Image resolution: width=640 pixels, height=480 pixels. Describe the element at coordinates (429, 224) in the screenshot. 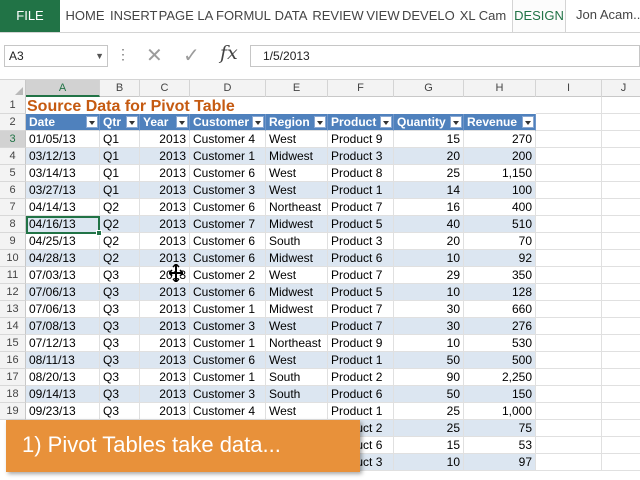

I see `table-cell: 40` at that location.